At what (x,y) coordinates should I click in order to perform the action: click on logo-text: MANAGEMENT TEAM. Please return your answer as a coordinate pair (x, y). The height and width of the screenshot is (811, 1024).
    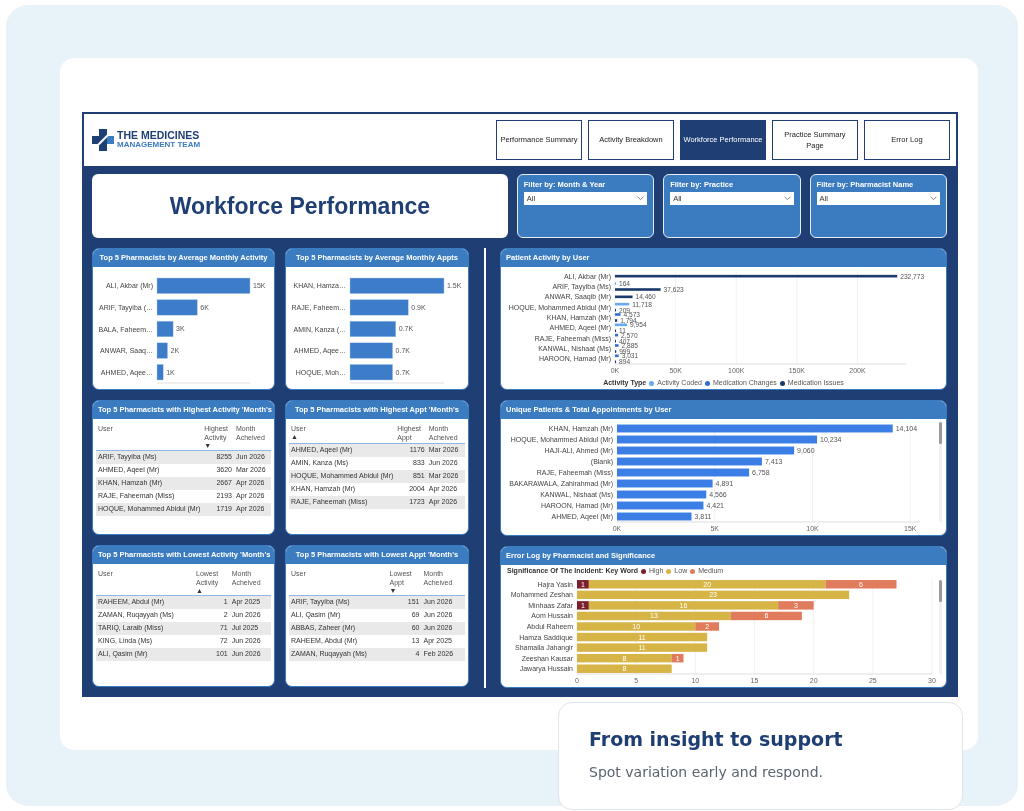
    Looking at the image, I should click on (159, 145).